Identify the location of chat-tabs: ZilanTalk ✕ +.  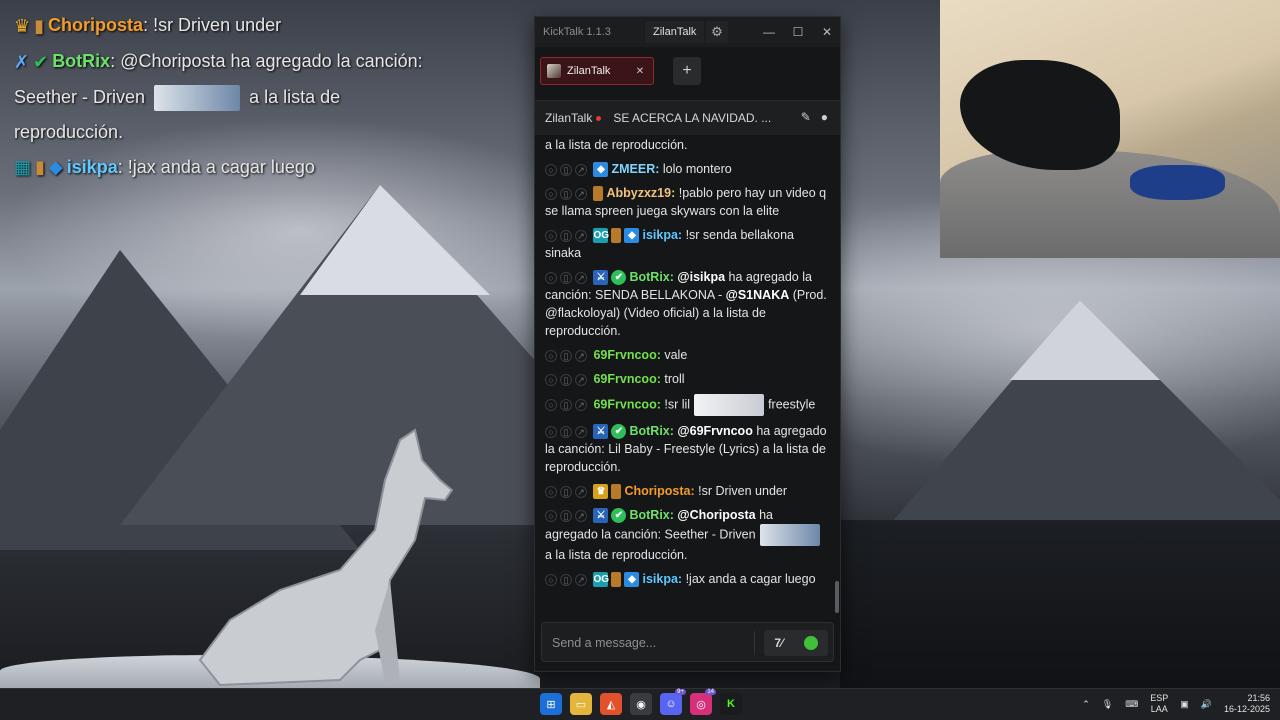
(687, 74).